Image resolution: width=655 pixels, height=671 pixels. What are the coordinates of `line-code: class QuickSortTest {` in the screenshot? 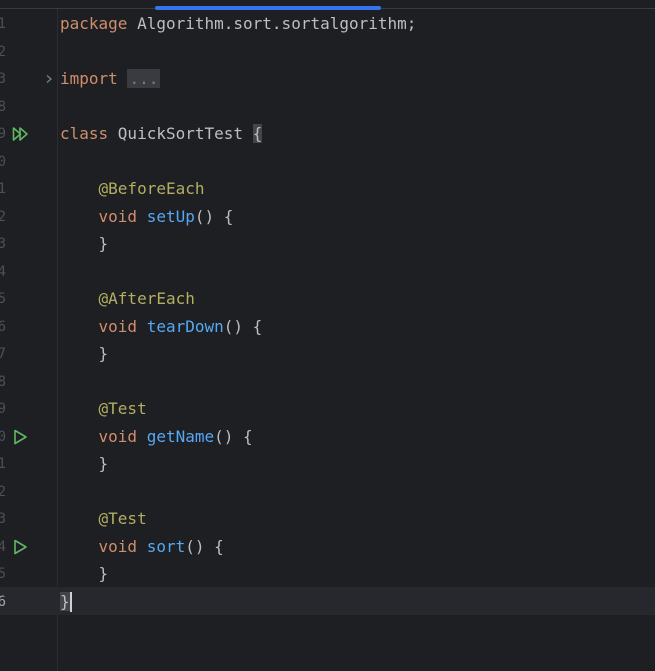 It's located at (161, 134).